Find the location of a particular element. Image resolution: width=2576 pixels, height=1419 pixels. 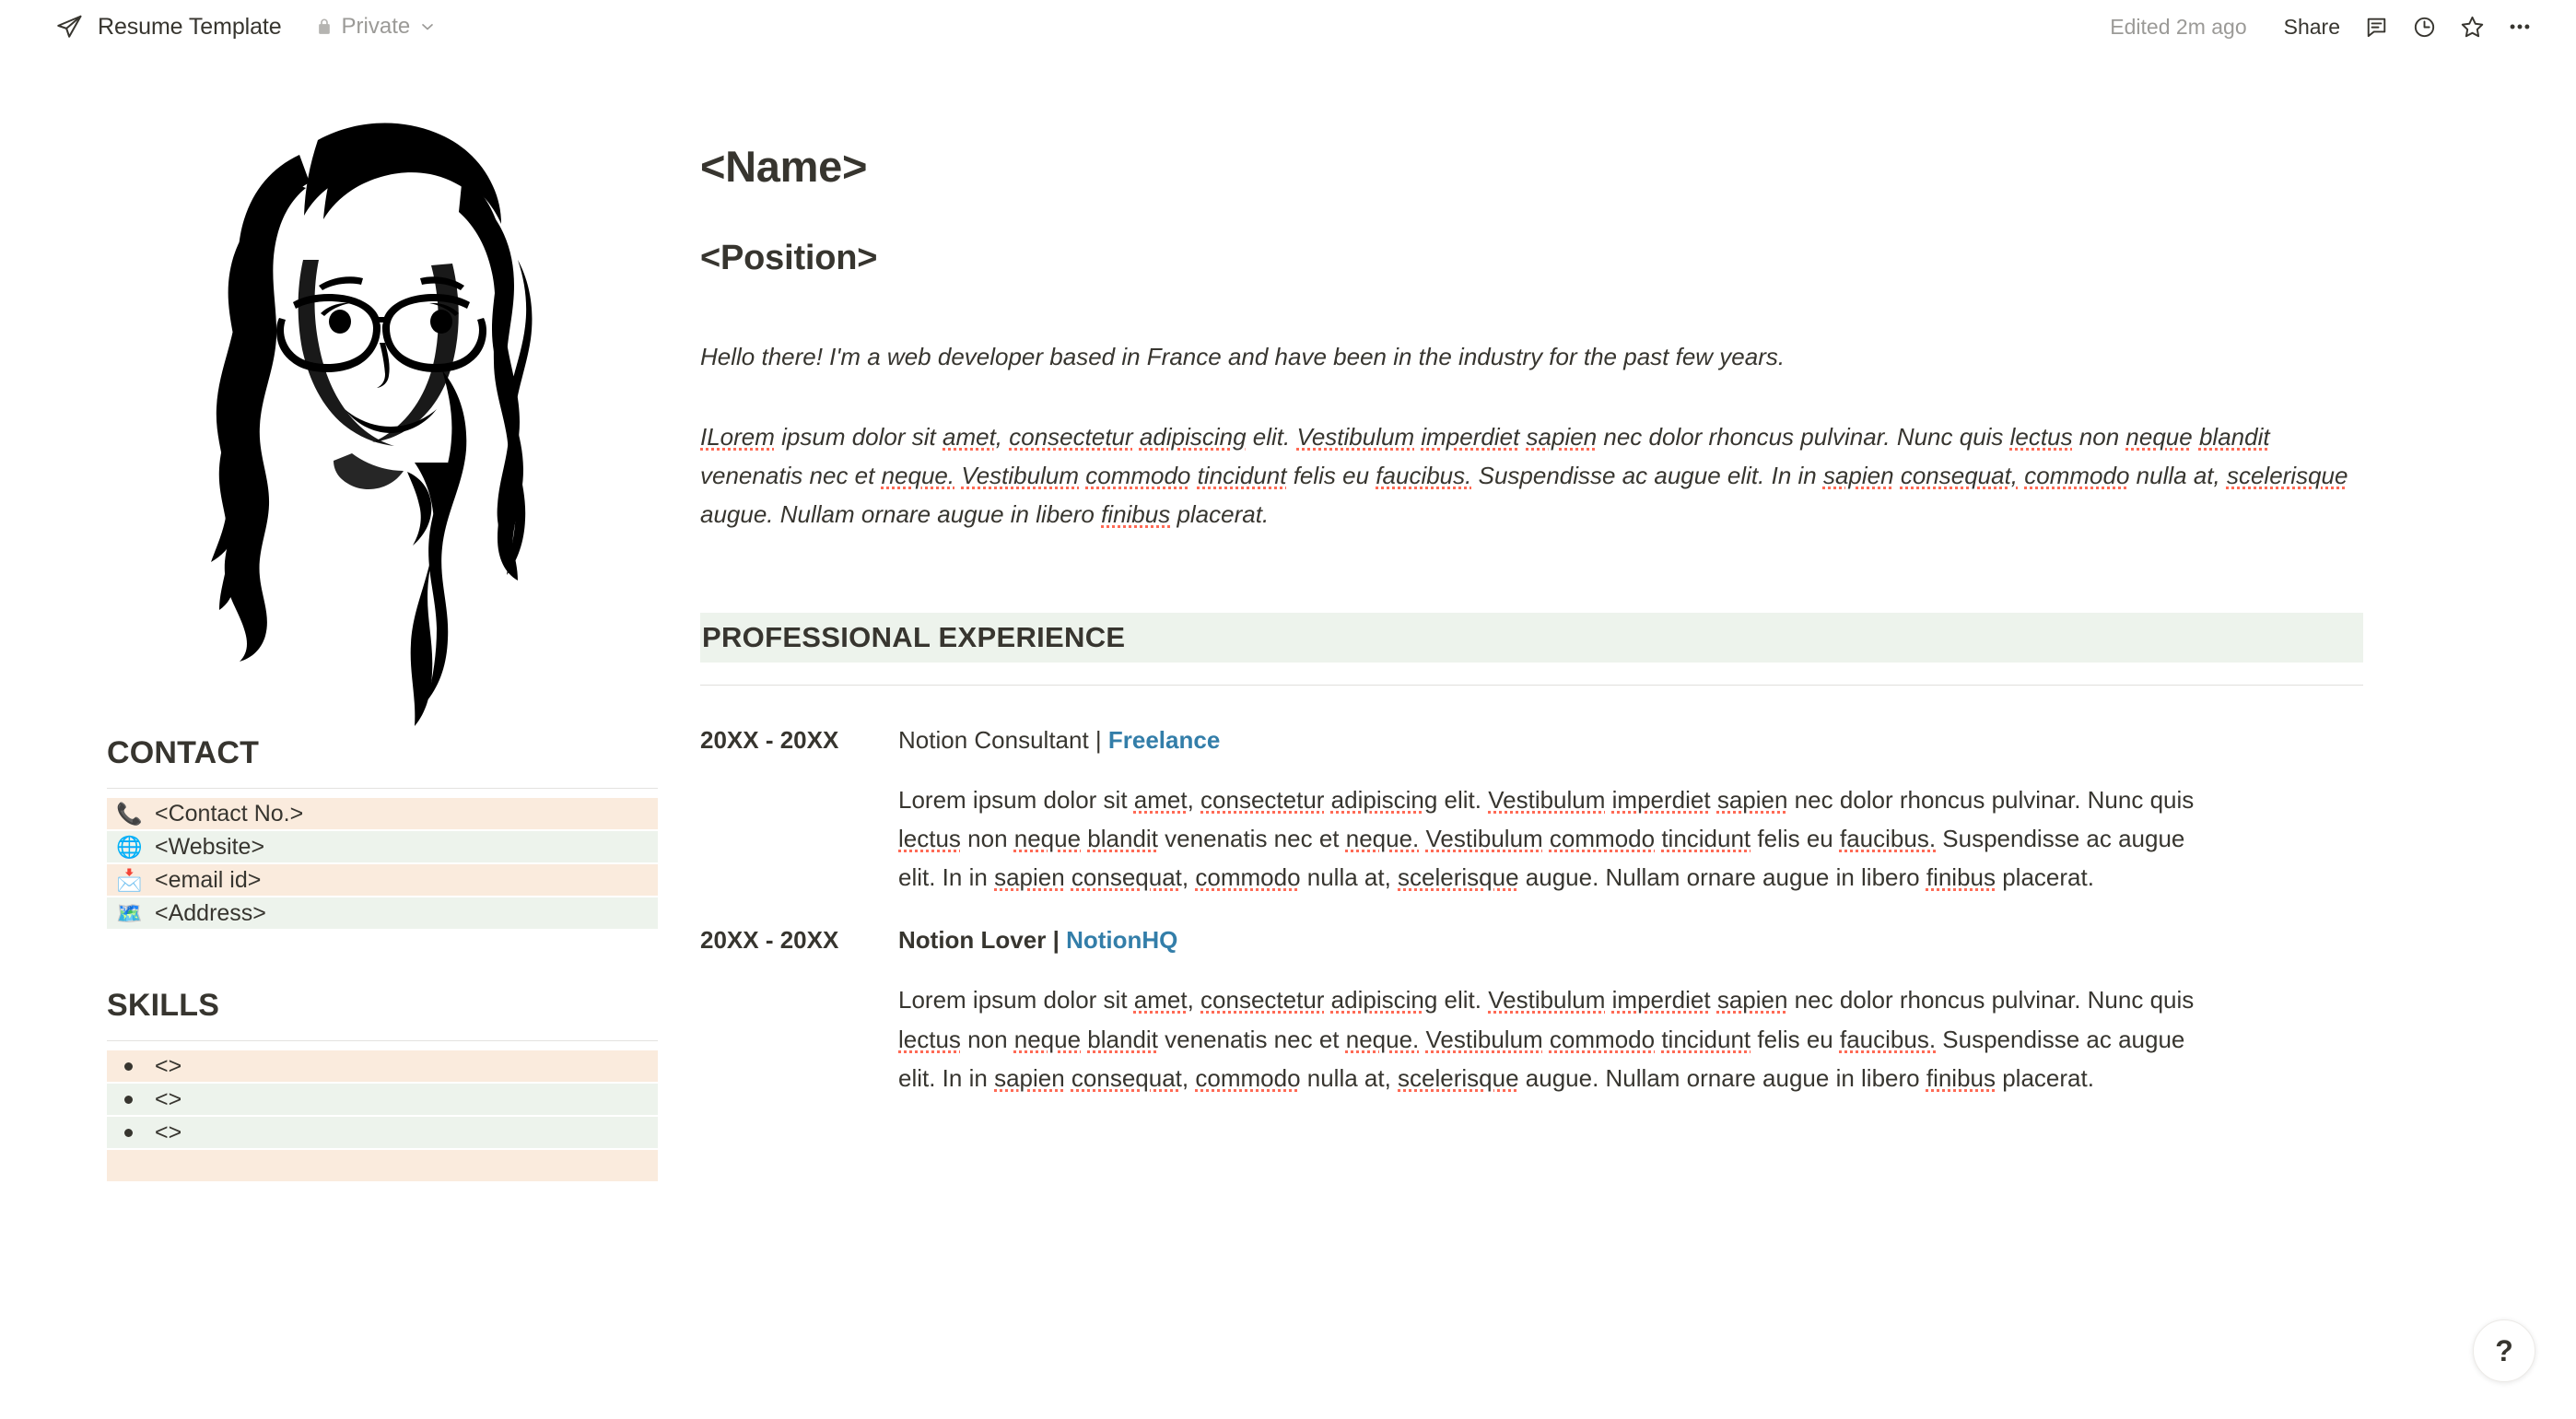

privacy-selector: Private is located at coordinates (376, 26).